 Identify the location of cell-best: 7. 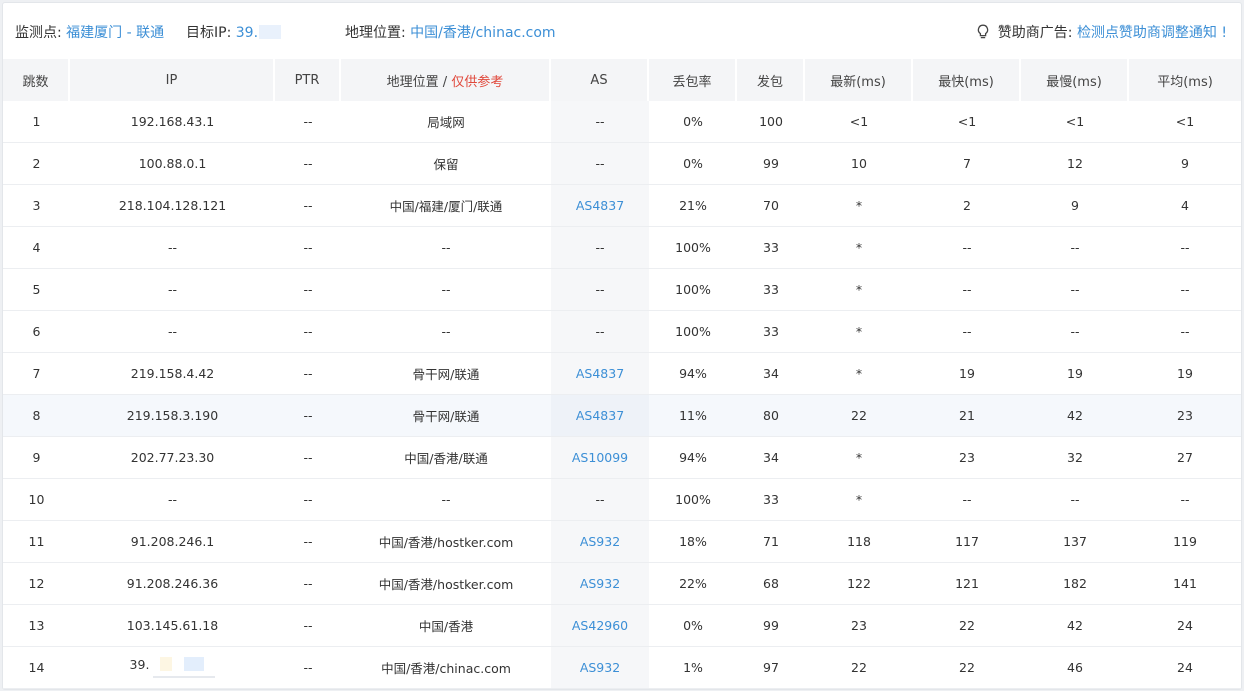
(967, 164).